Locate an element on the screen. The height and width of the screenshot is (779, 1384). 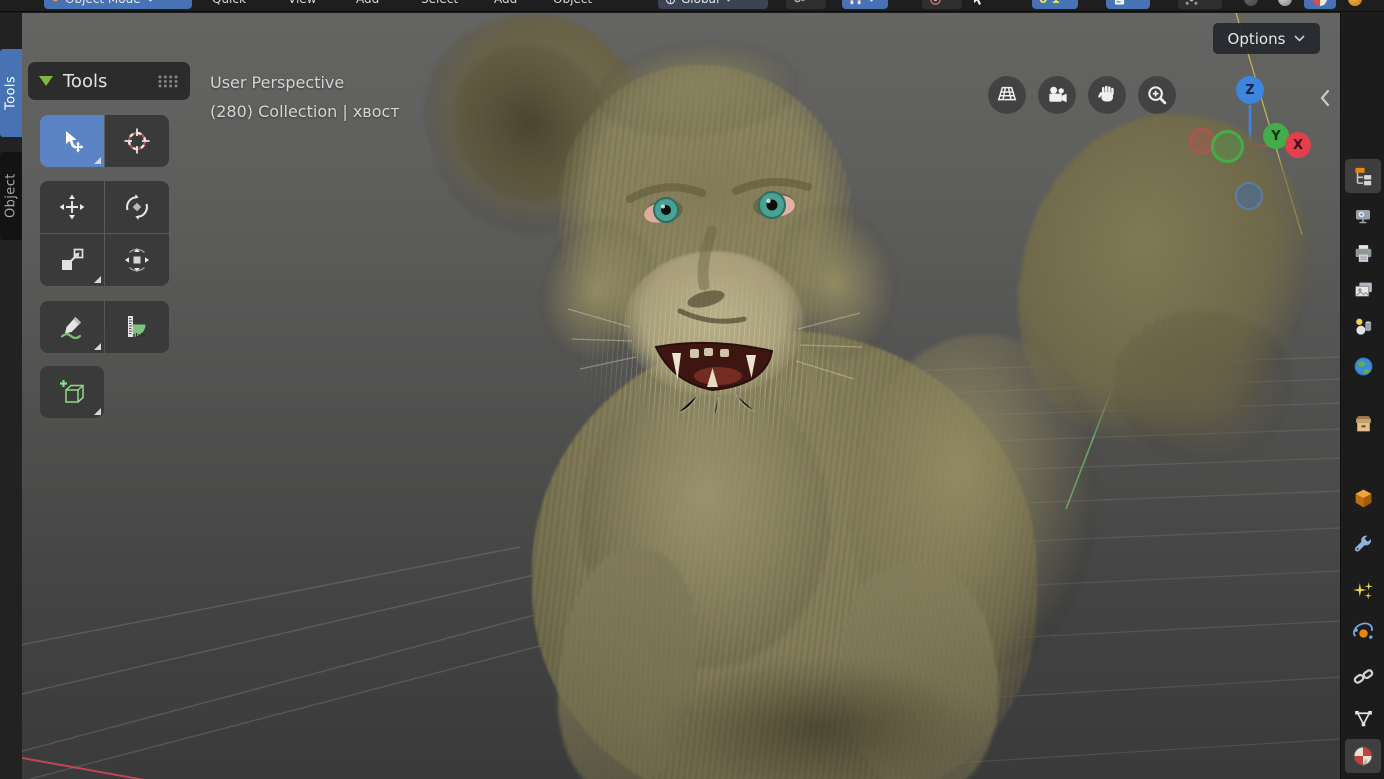
add-cube-icon is located at coordinates (72, 391).